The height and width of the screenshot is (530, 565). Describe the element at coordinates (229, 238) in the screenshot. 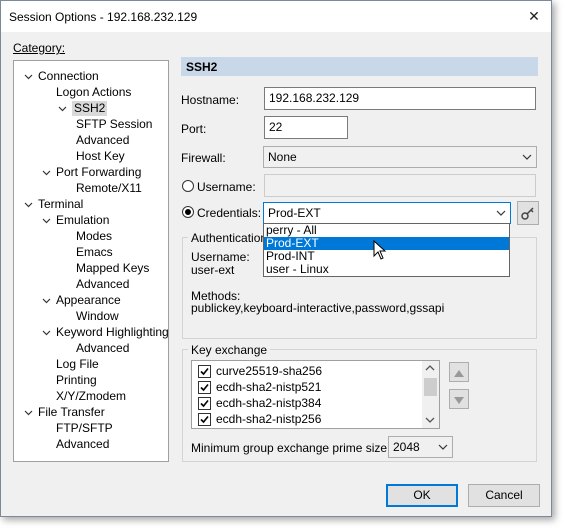

I see `authentication-title: Authentication` at that location.